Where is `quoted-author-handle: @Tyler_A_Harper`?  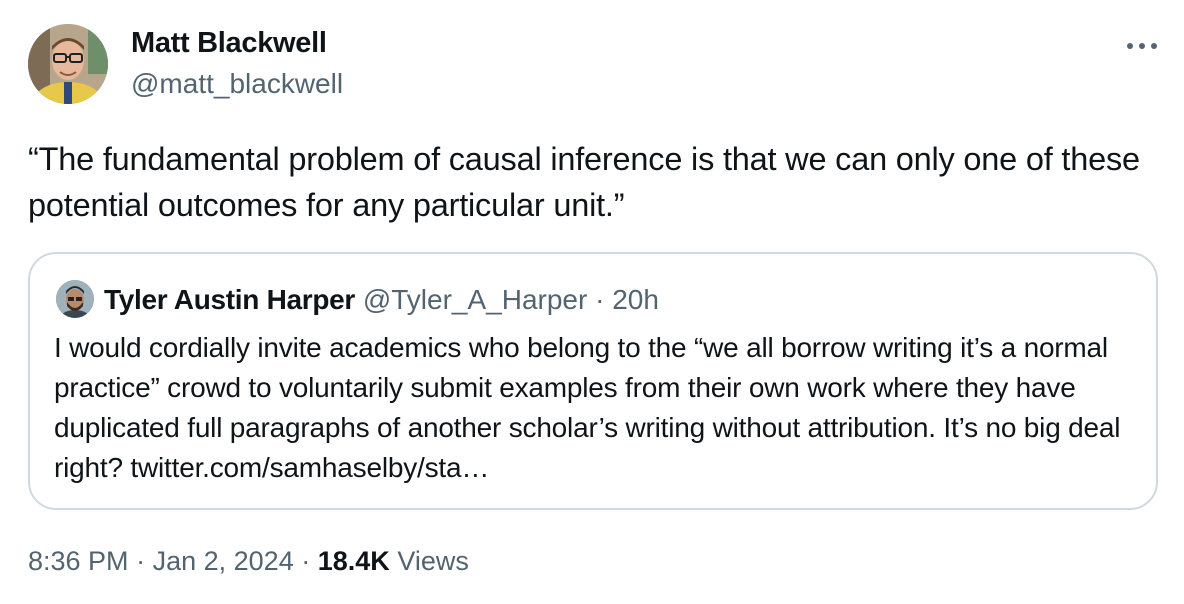 quoted-author-handle: @Tyler_A_Harper is located at coordinates (475, 299).